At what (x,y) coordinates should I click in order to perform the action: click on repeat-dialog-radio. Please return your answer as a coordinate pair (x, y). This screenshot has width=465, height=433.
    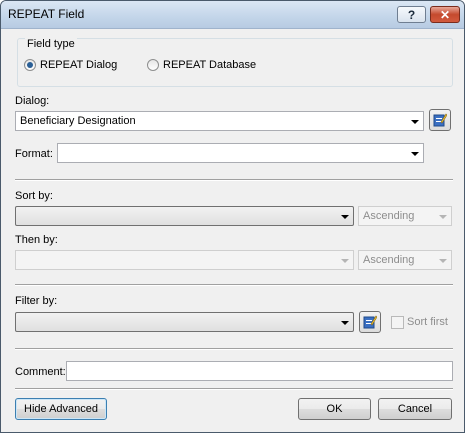
    Looking at the image, I should click on (30, 65).